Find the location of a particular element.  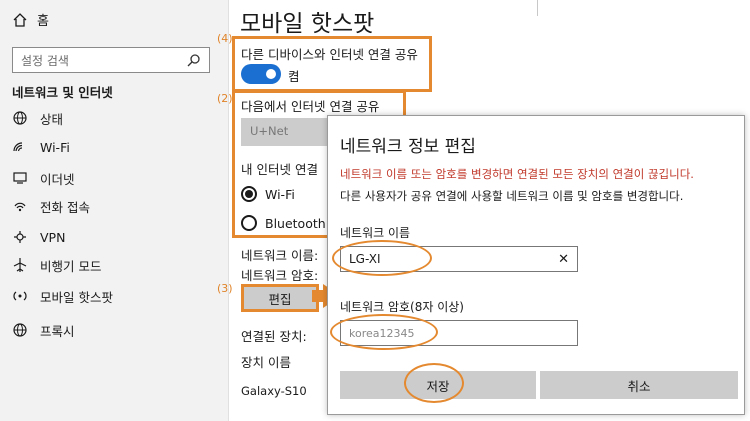

dialog-title: 네트워크 정보 편집 is located at coordinates (408, 147).